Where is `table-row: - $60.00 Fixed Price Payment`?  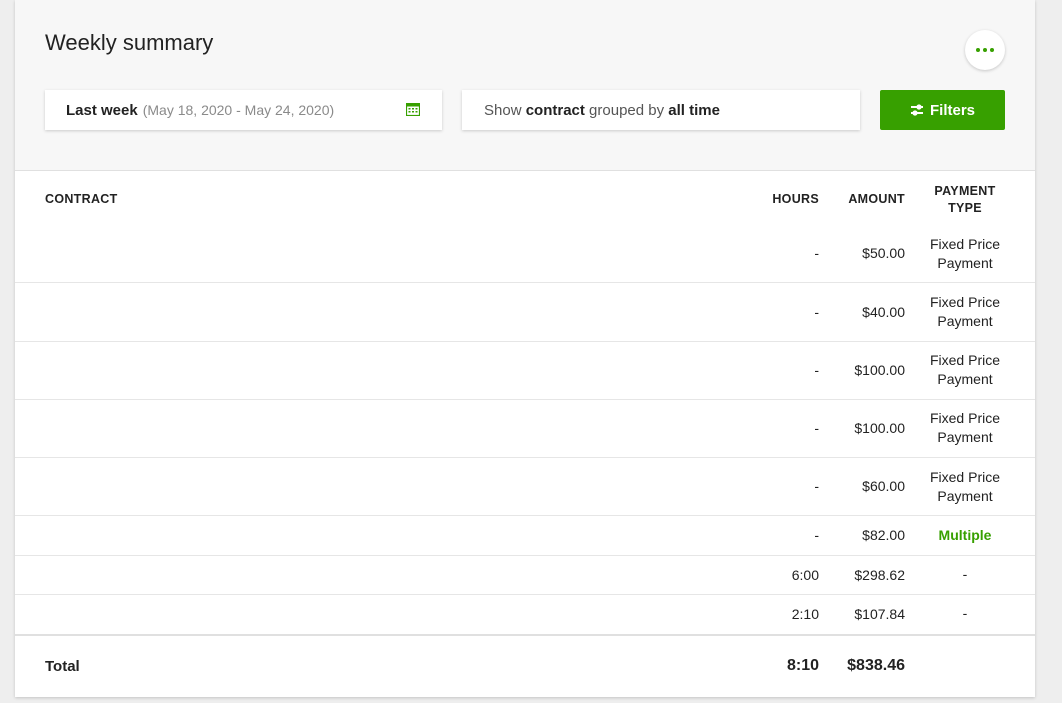 table-row: - $60.00 Fixed Price Payment is located at coordinates (525, 487).